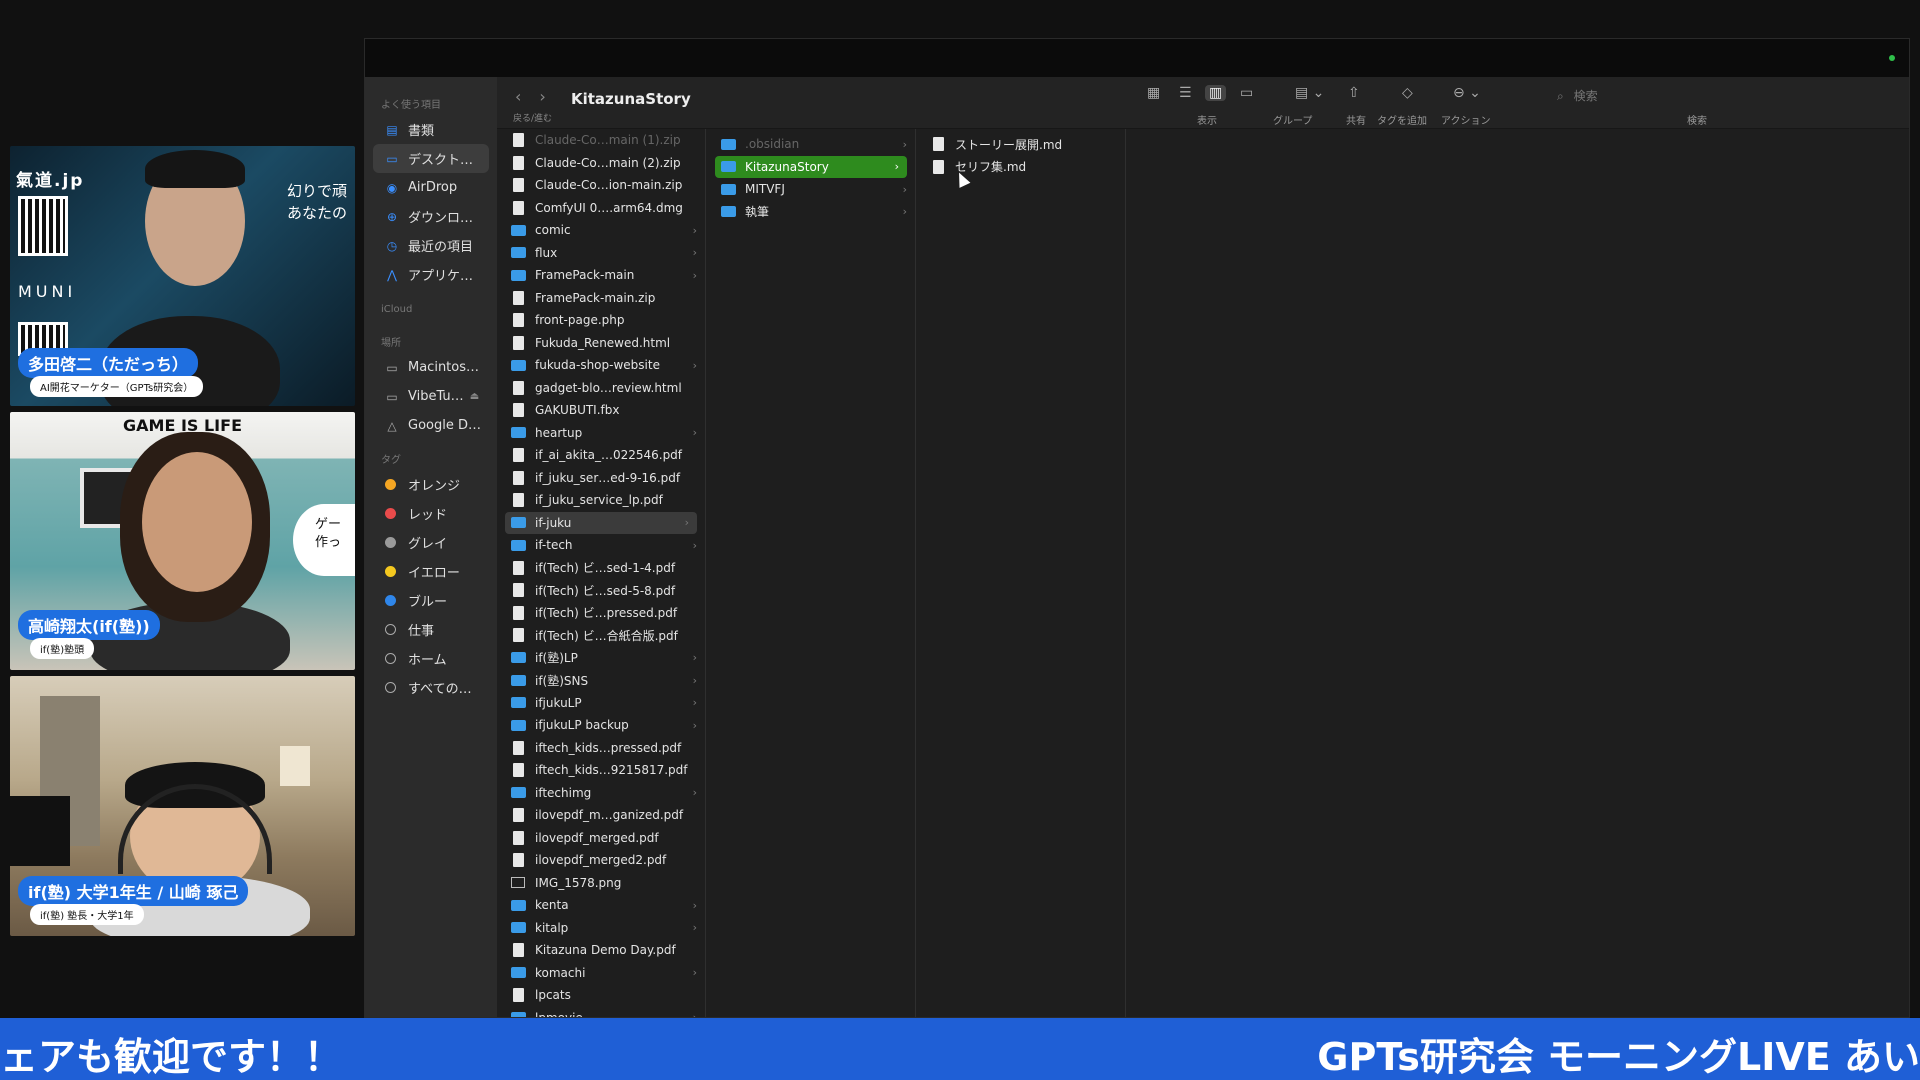  I want to click on folder-row: comic ›, so click(601, 230).